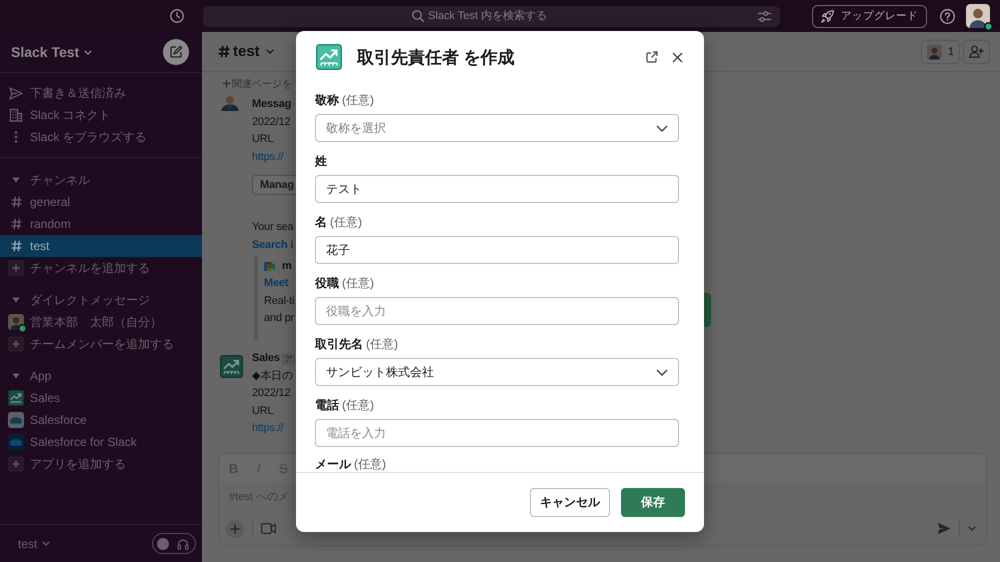 Image resolution: width=1000 pixels, height=562 pixels. Describe the element at coordinates (266, 359) in the screenshot. I see `sender-name: Sales` at that location.